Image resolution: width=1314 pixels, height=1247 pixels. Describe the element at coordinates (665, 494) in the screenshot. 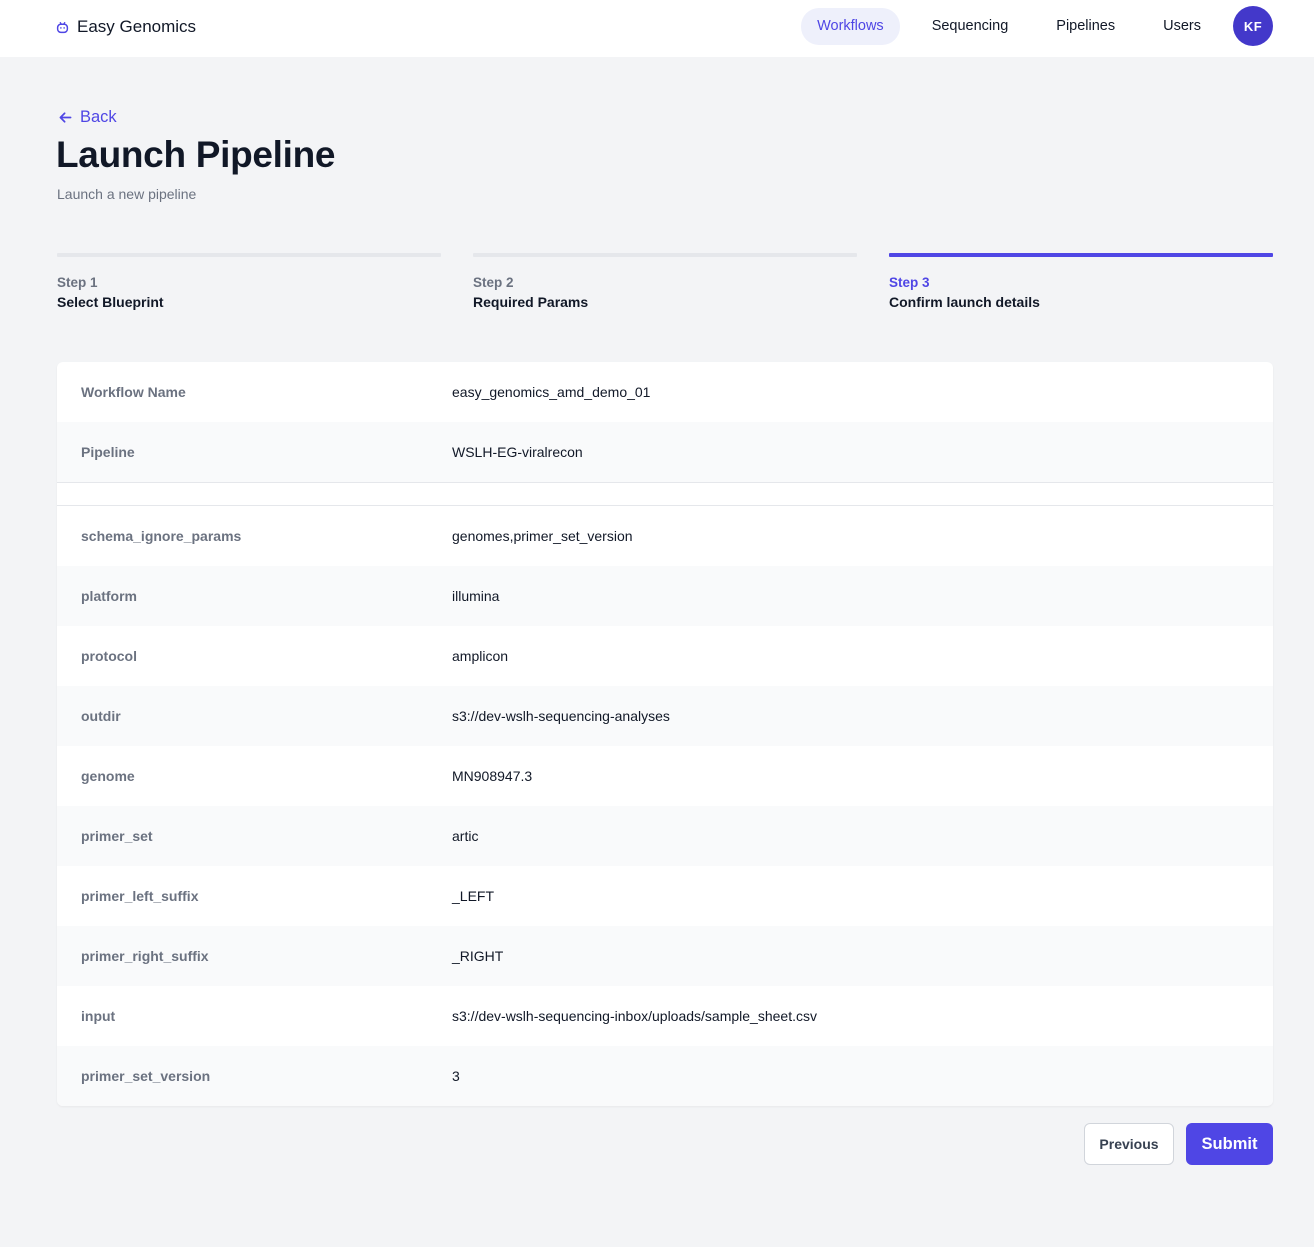

I see `section-divider` at that location.